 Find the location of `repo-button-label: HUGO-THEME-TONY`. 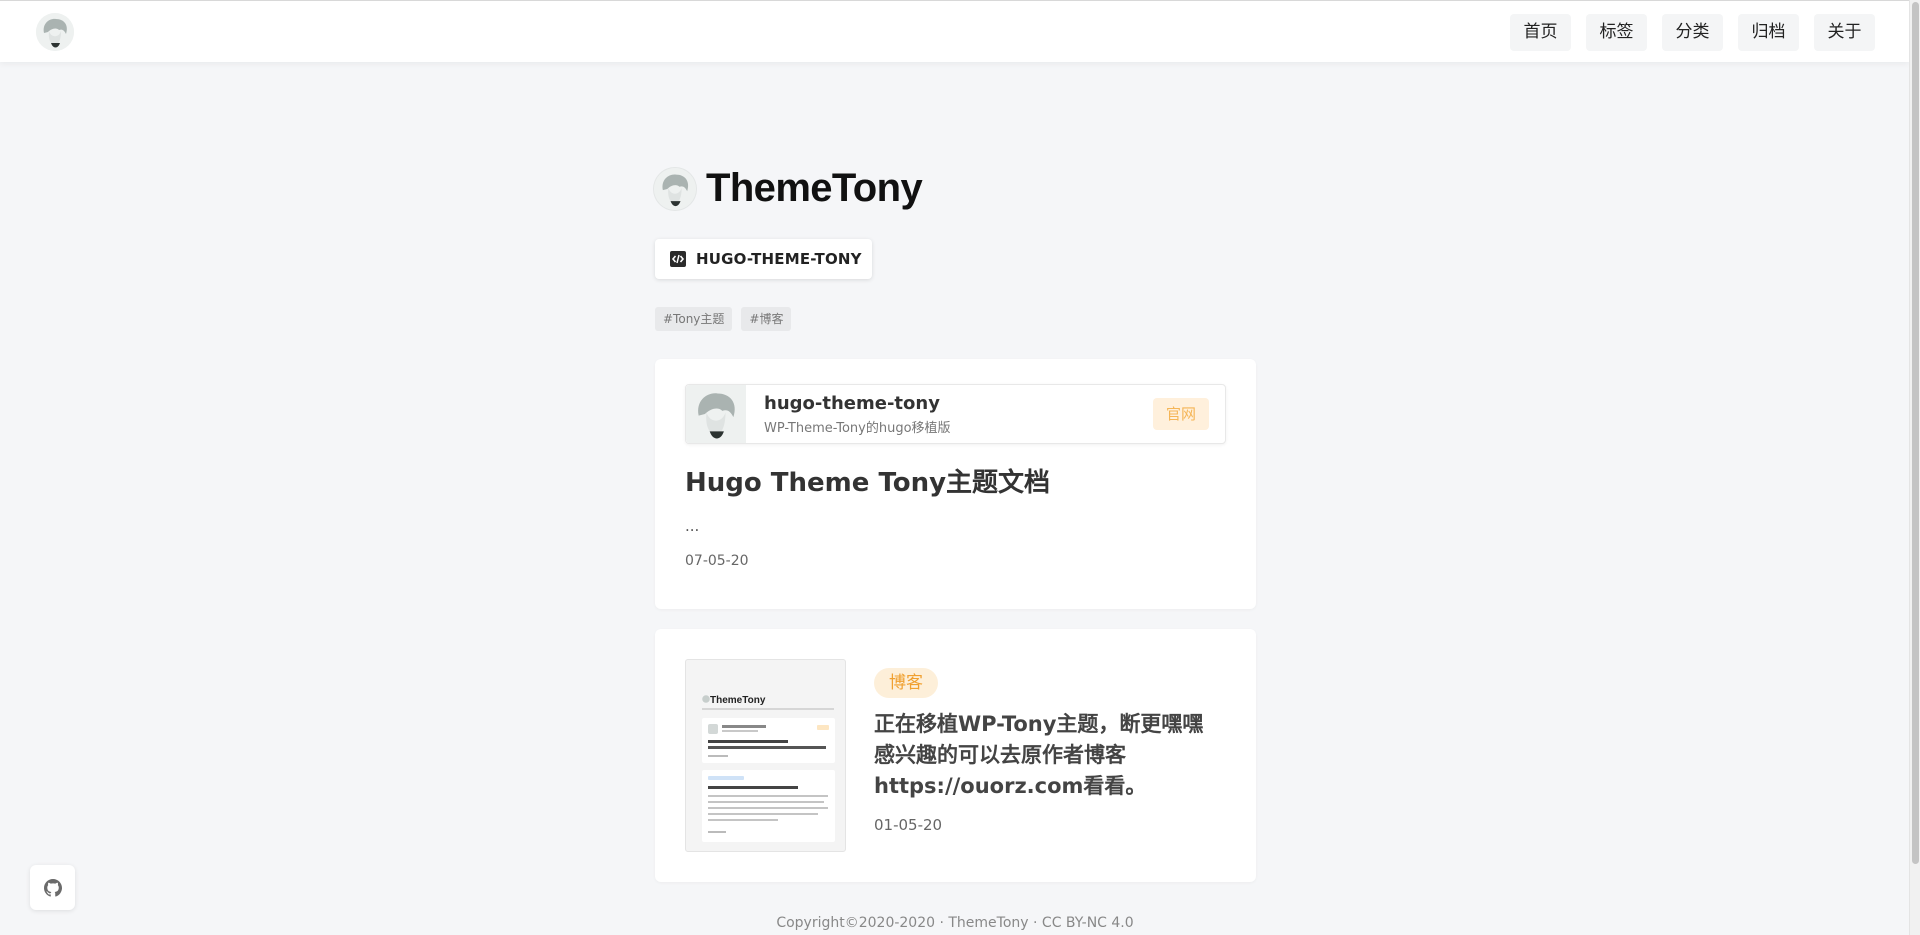

repo-button-label: HUGO-THEME-TONY is located at coordinates (779, 259).